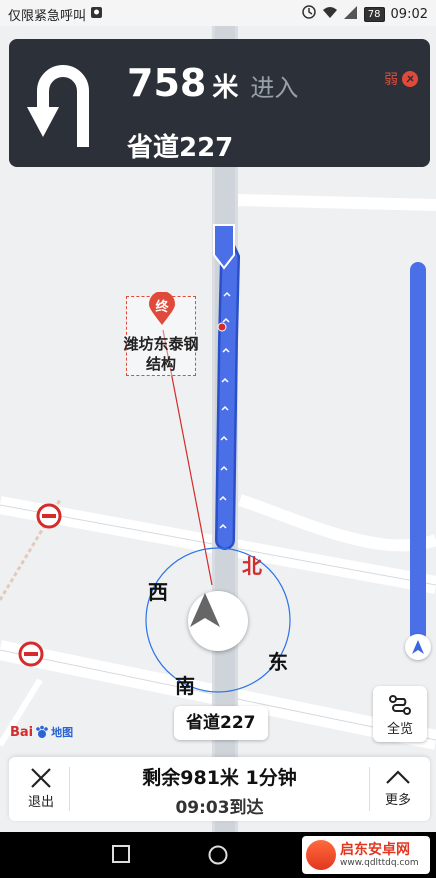 This screenshot has height=878, width=436. I want to click on gps-satellite-icon, so click(410, 79).